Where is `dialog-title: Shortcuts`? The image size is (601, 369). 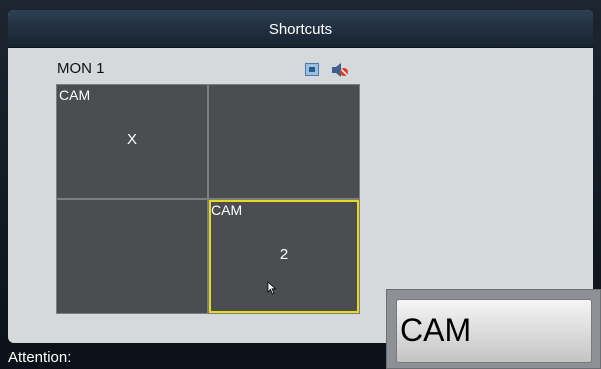 dialog-title: Shortcuts is located at coordinates (300, 29).